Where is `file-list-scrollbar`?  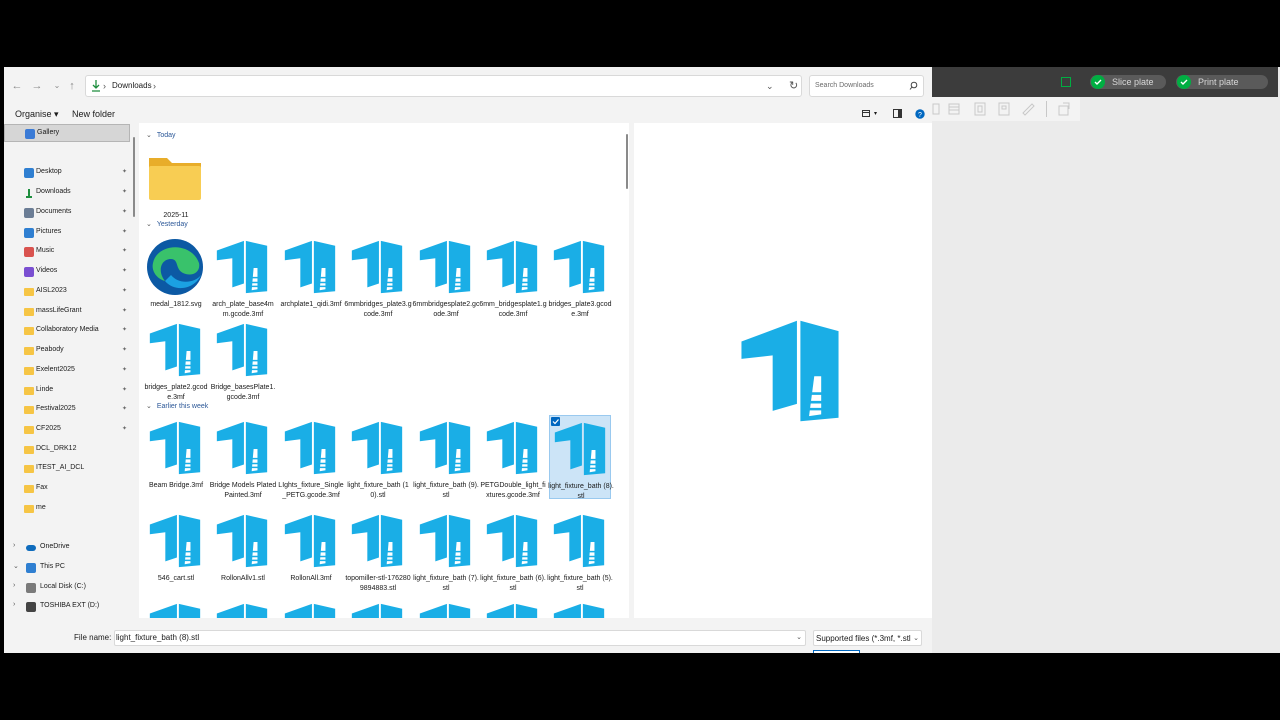
file-list-scrollbar is located at coordinates (627, 161).